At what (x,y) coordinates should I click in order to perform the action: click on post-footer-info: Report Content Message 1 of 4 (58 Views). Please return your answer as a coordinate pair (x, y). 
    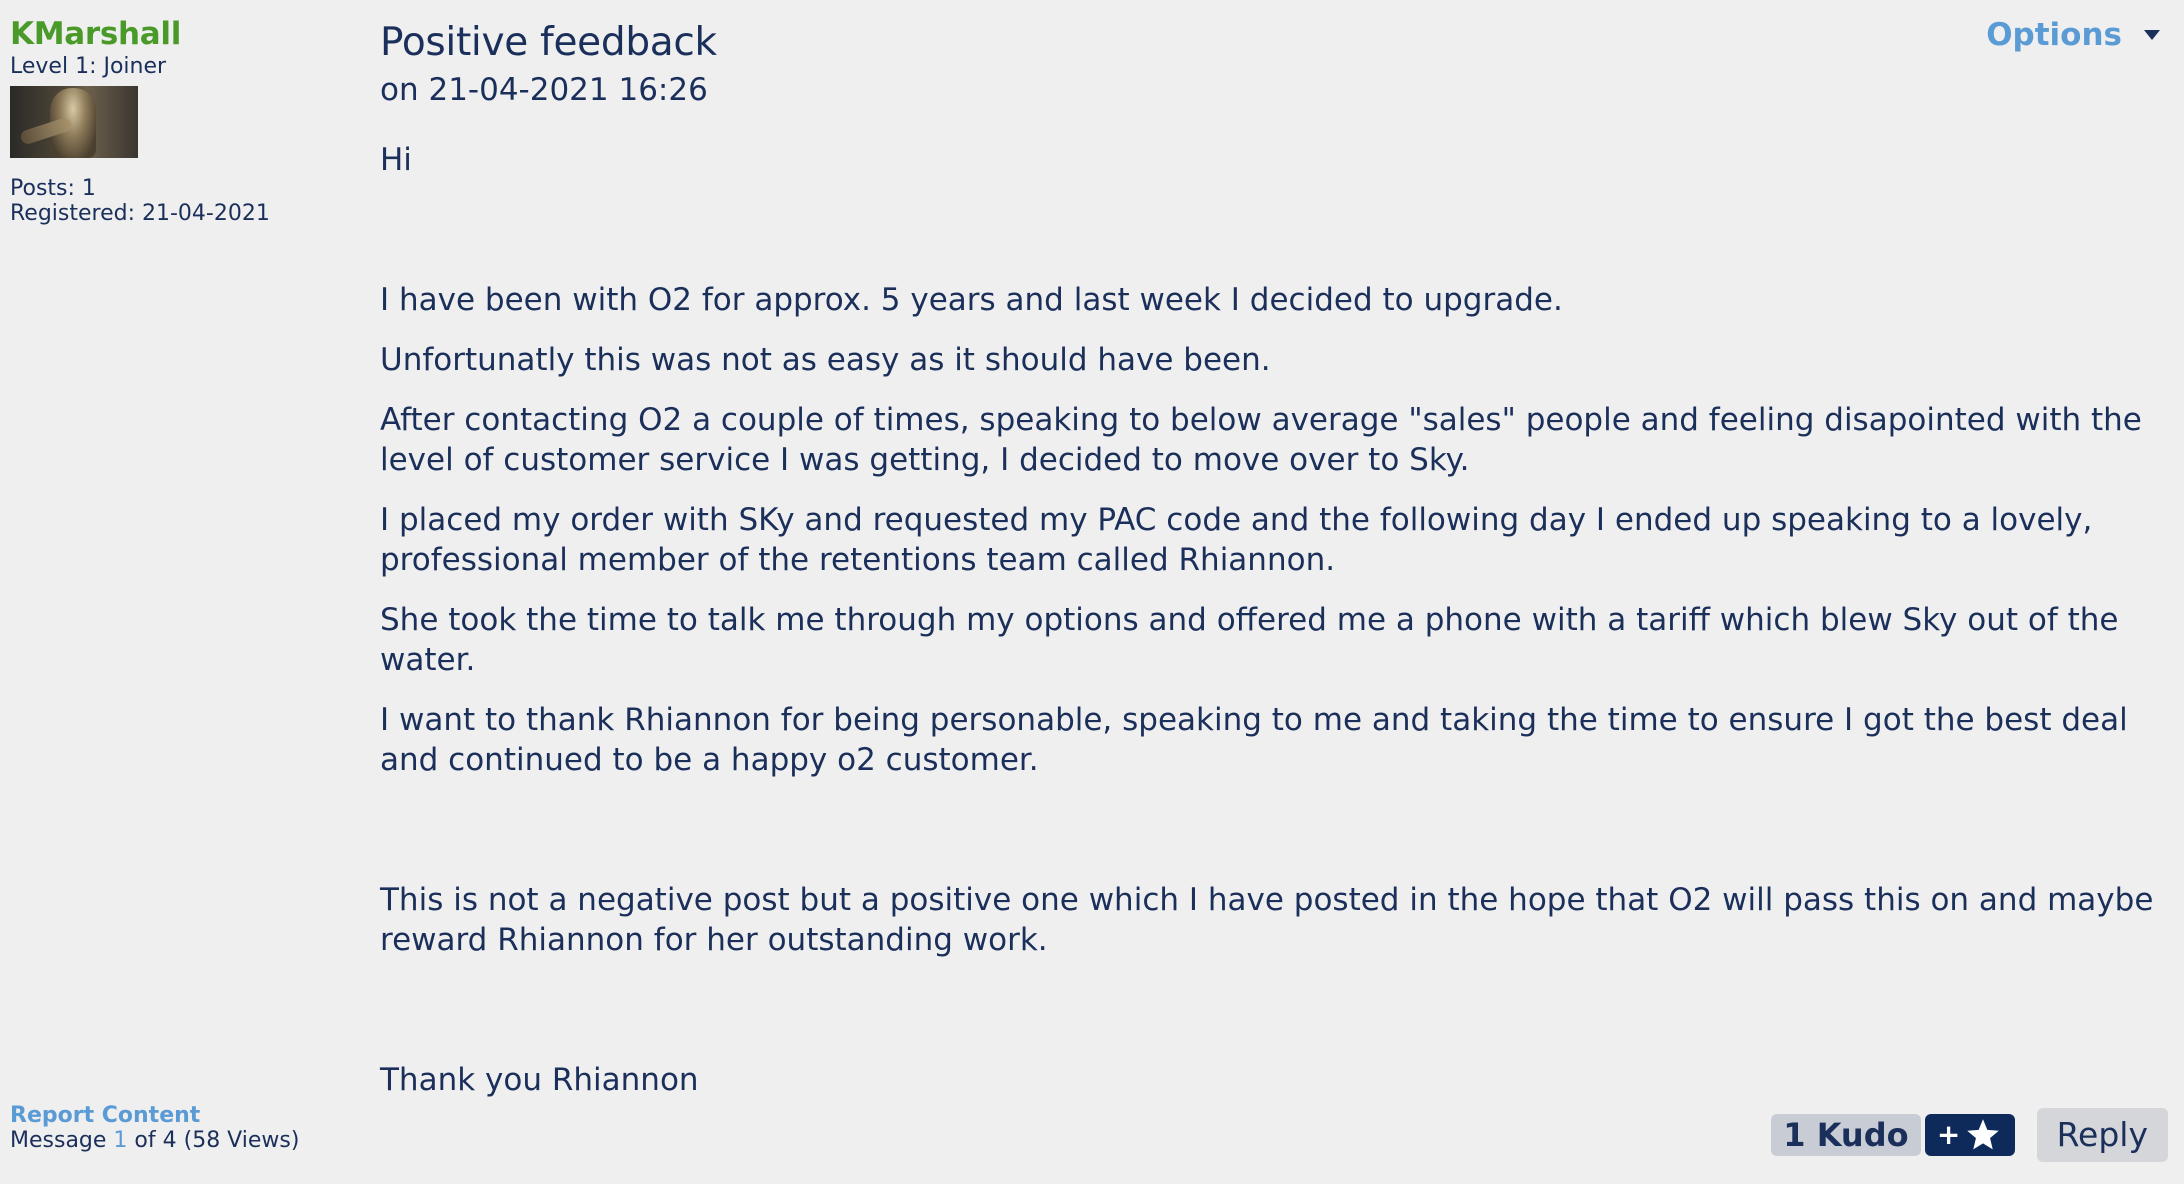
    Looking at the image, I should click on (154, 1128).